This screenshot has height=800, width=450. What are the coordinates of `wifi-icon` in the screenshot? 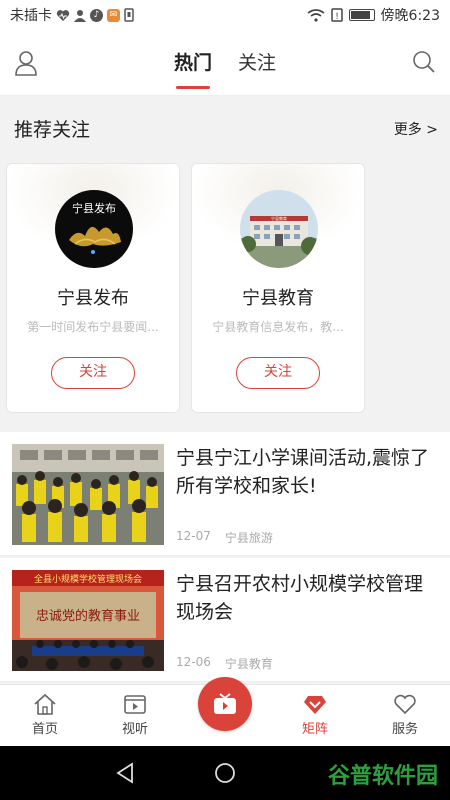 It's located at (316, 15).